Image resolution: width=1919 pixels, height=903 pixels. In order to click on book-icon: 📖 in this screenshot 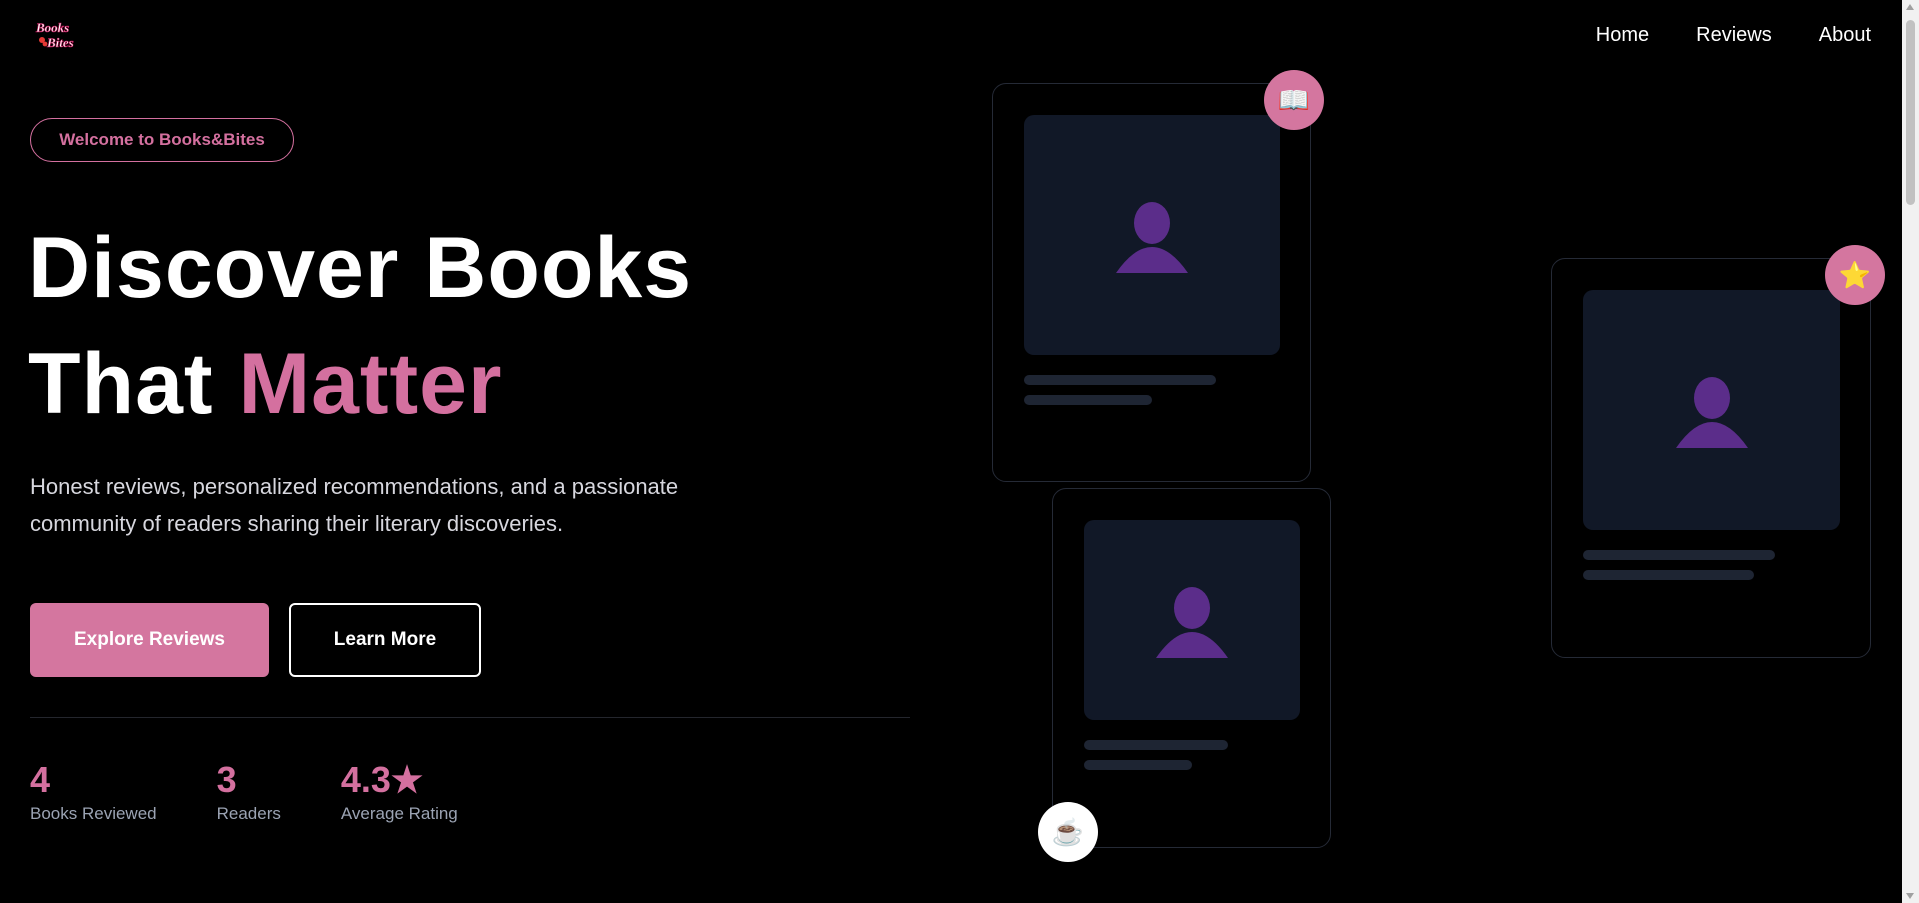, I will do `click(1294, 100)`.